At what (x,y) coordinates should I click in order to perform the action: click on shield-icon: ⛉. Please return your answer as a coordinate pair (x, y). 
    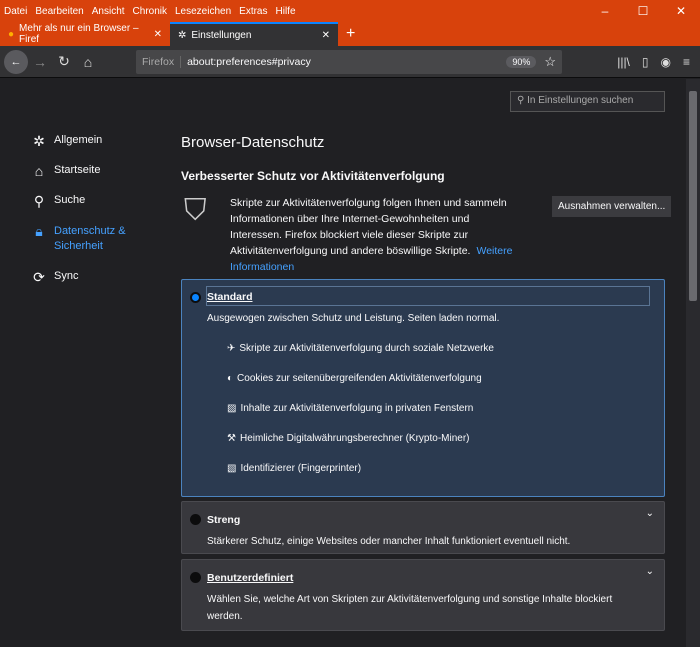
    Looking at the image, I should click on (195, 210).